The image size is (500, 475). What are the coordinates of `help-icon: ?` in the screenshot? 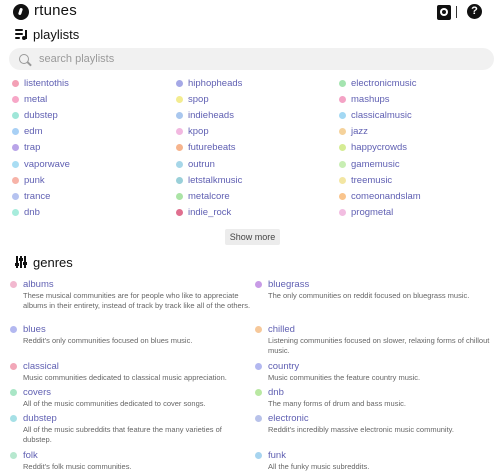 It's located at (474, 11).